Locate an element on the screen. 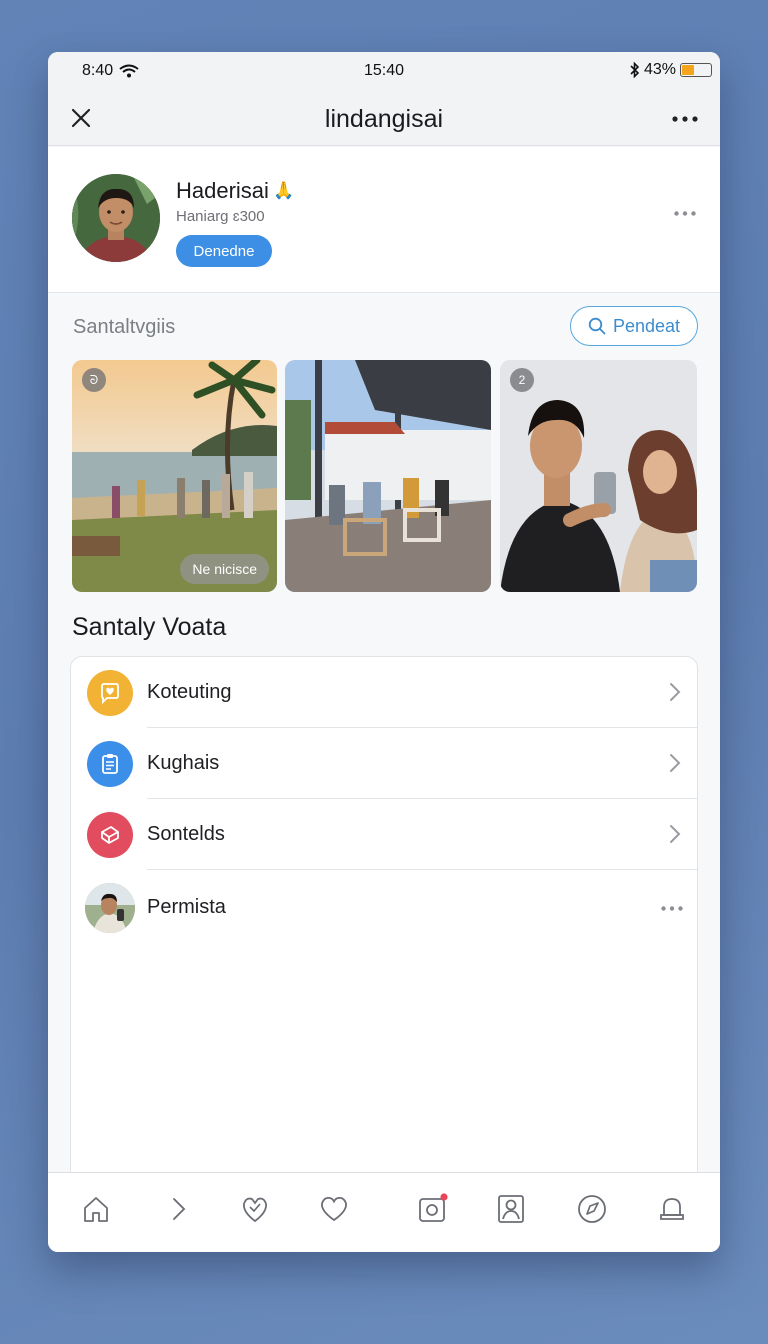 The height and width of the screenshot is (1344, 768). photo-badge: ᘐ is located at coordinates (94, 380).